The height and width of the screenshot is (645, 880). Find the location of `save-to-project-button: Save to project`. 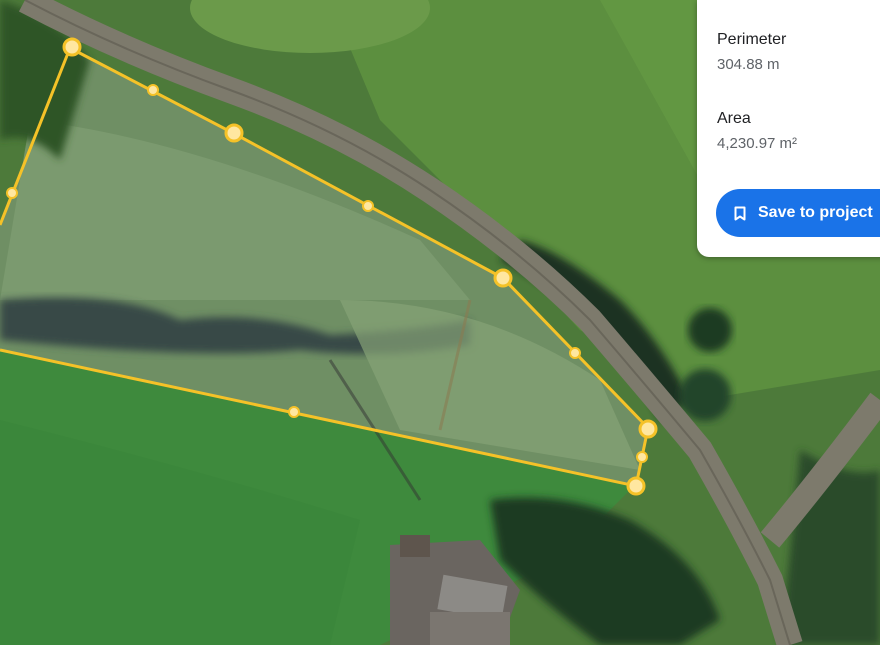

save-to-project-button: Save to project is located at coordinates (798, 213).